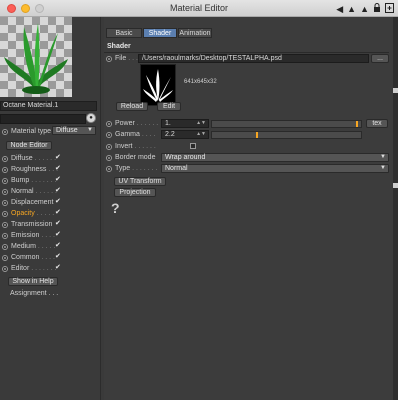 The width and height of the screenshot is (398, 400). Describe the element at coordinates (275, 157) in the screenshot. I see `border-mode-dropdown: Wrap around ▼` at that location.